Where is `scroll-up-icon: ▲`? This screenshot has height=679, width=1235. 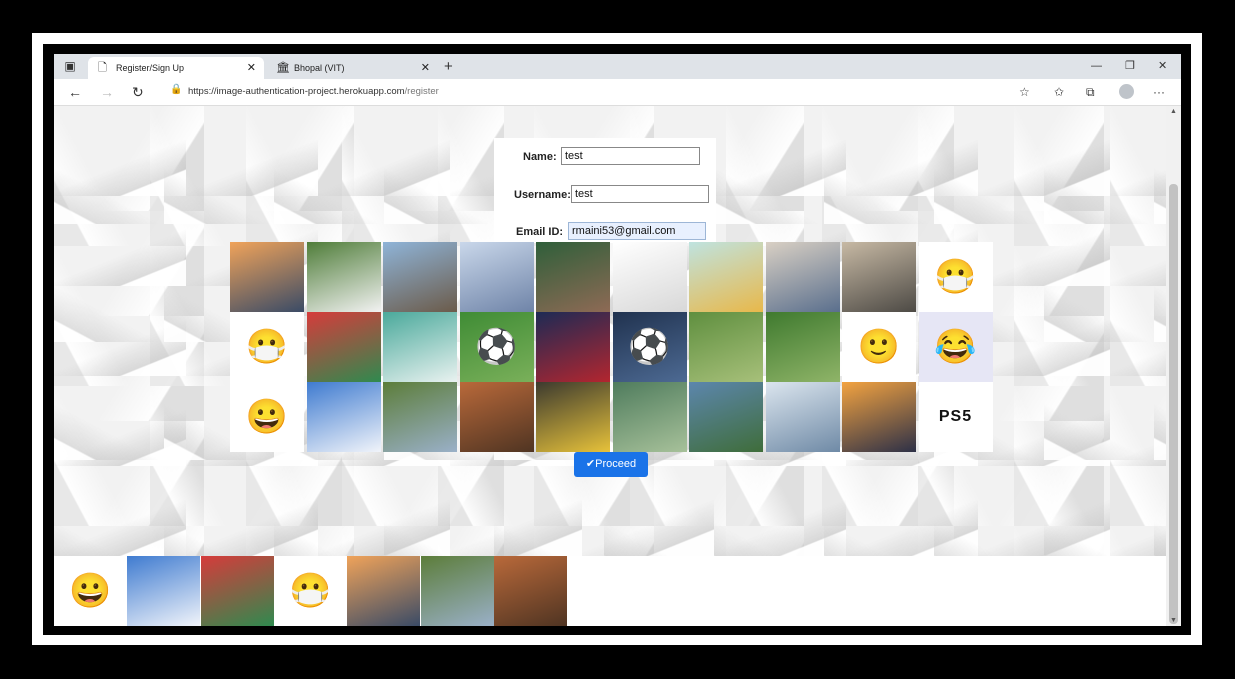
scroll-up-icon: ▲ is located at coordinates (1173, 111).